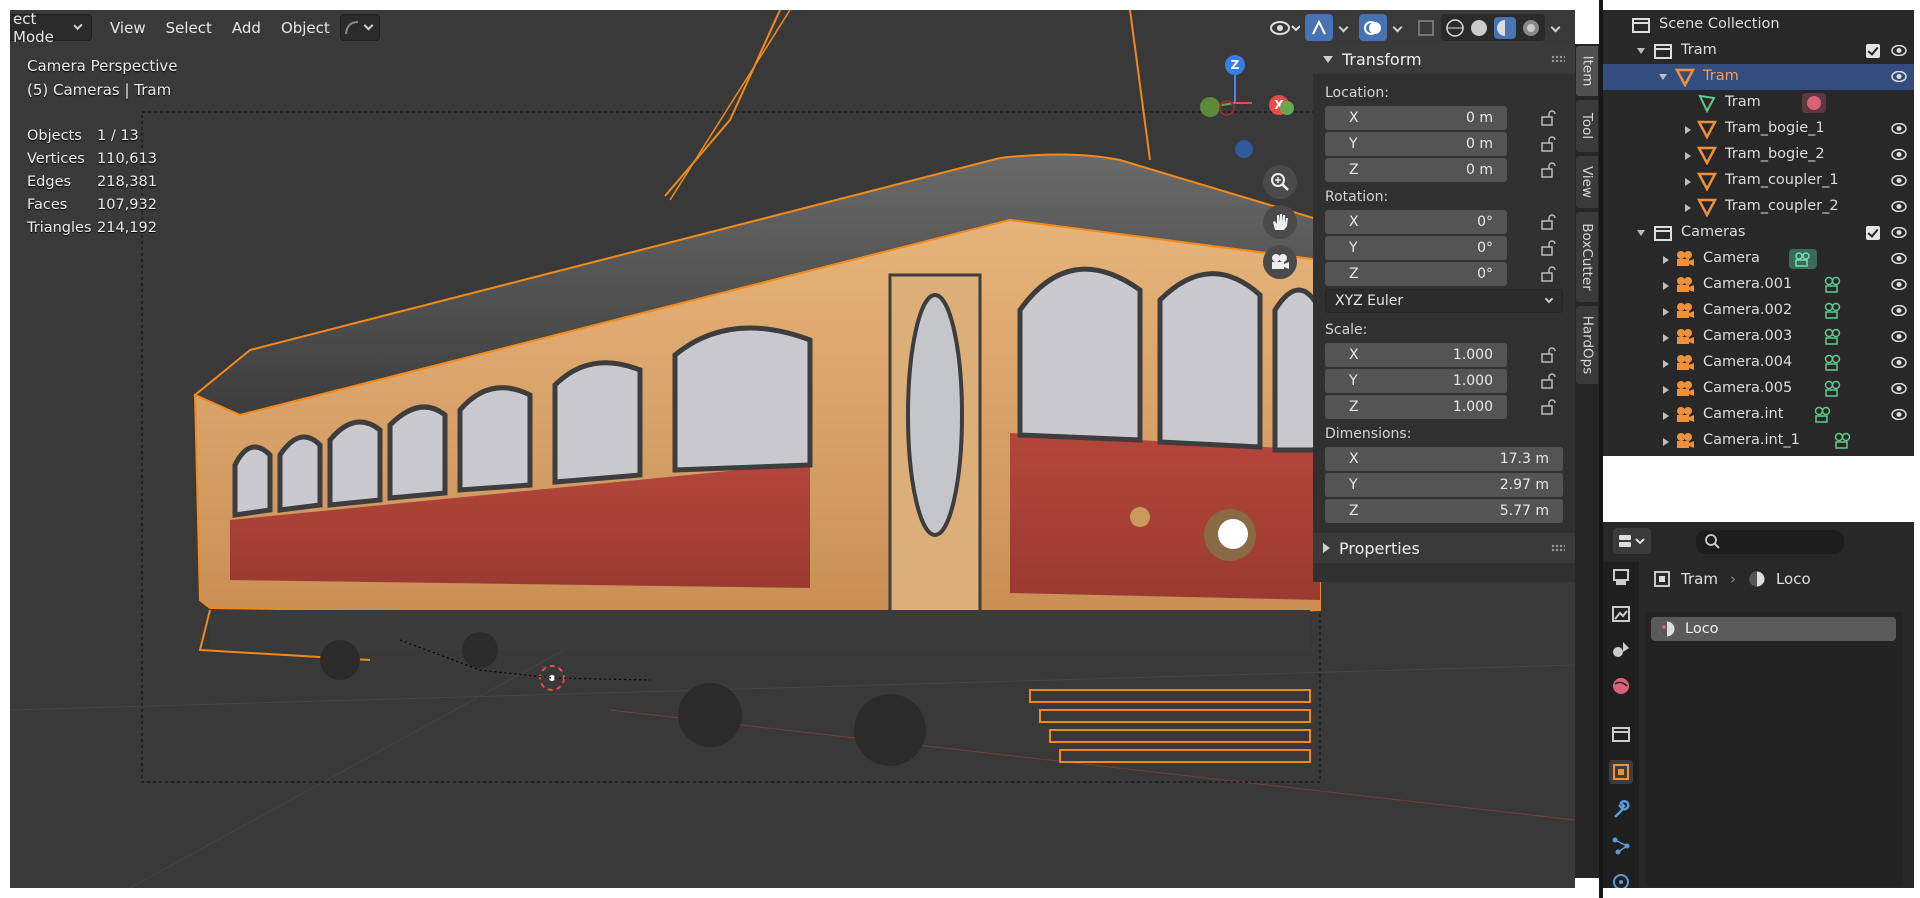 This screenshot has width=1920, height=898. I want to click on gizmo-dropdown, so click(1343, 27).